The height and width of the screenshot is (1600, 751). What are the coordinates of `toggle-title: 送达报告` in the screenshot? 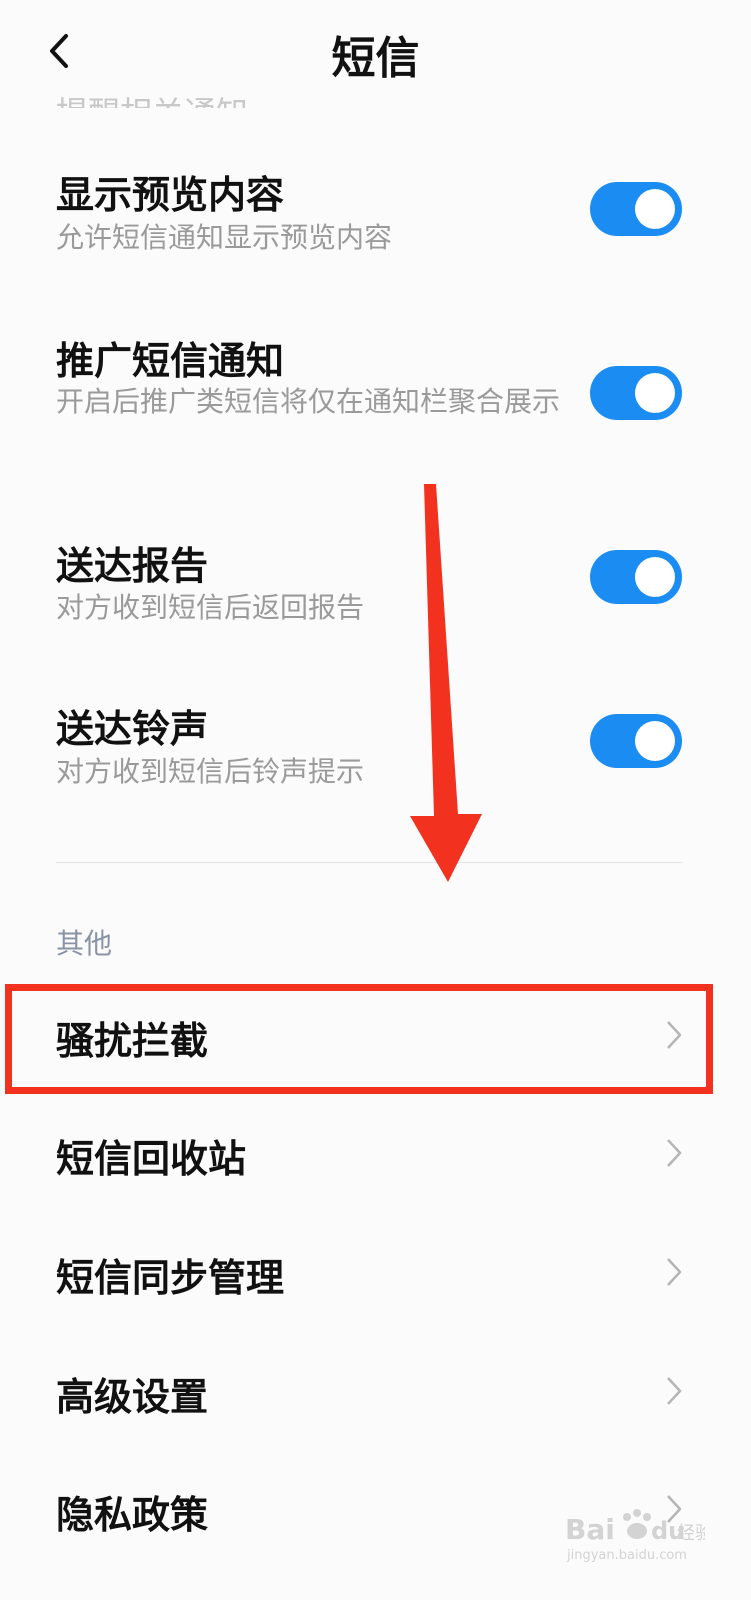 It's located at (132, 566).